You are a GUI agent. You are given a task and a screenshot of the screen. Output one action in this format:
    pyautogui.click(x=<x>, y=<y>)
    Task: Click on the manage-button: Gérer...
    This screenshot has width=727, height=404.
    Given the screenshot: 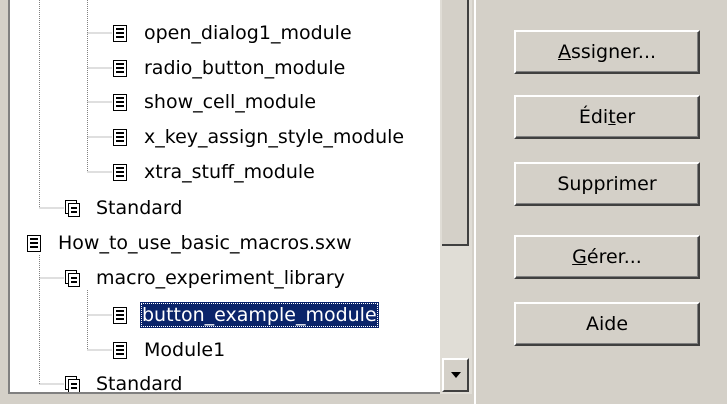 What is the action you would take?
    pyautogui.click(x=607, y=257)
    